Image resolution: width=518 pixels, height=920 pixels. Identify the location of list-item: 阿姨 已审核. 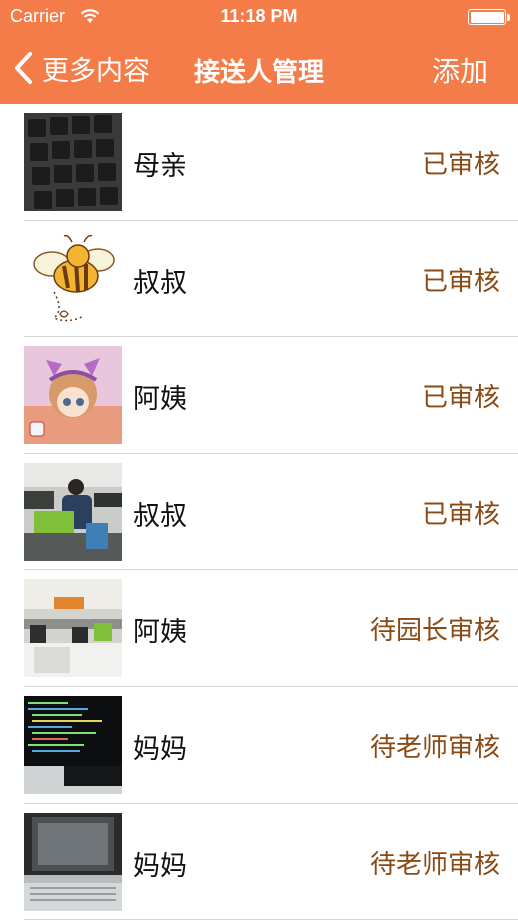
(259, 395).